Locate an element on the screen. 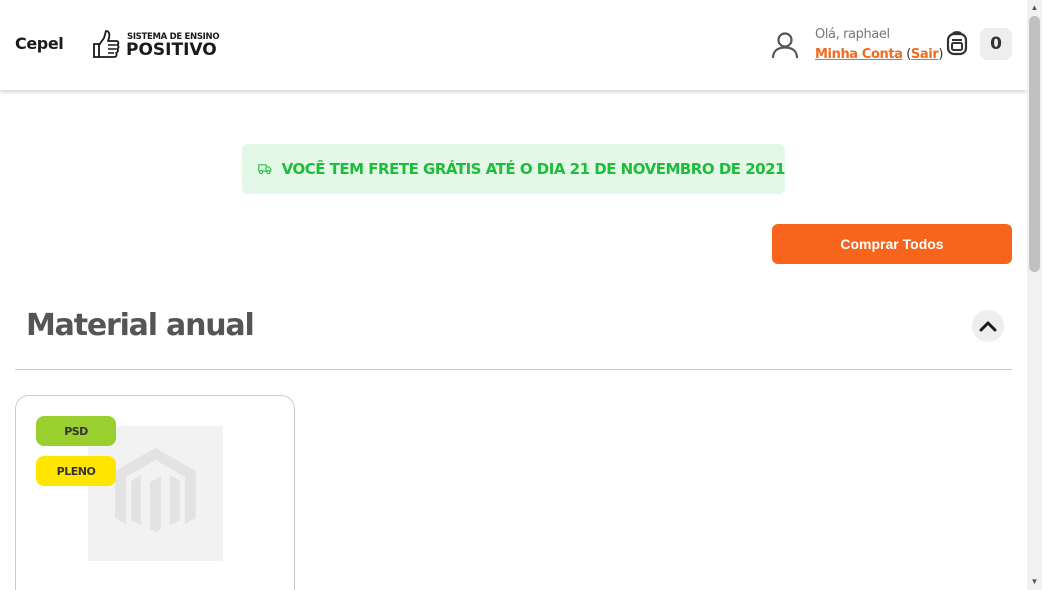 Image resolution: width=1042 pixels, height=590 pixels. chevron-up-icon is located at coordinates (988, 326).